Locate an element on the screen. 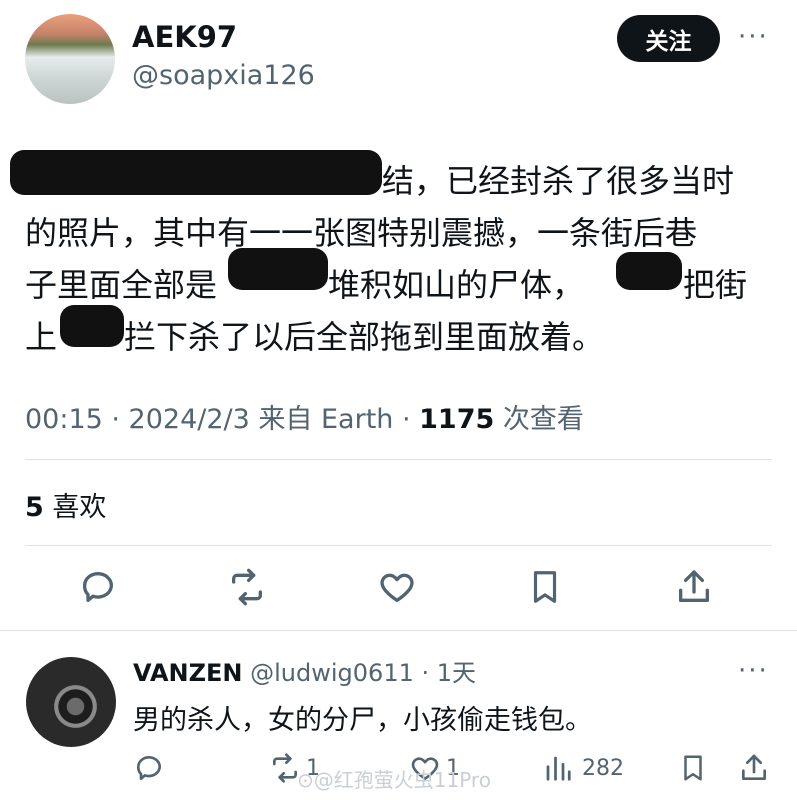  author-avatar is located at coordinates (70, 59).